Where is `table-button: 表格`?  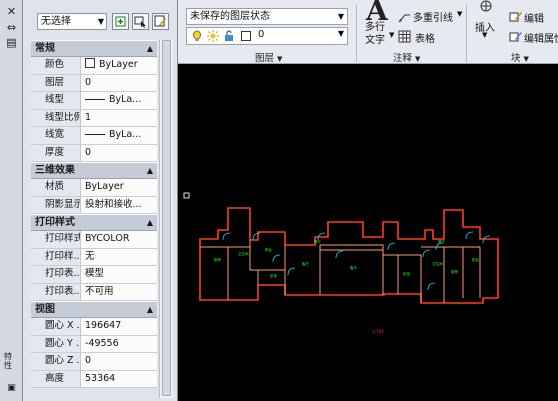
table-button: 表格 is located at coordinates (425, 37).